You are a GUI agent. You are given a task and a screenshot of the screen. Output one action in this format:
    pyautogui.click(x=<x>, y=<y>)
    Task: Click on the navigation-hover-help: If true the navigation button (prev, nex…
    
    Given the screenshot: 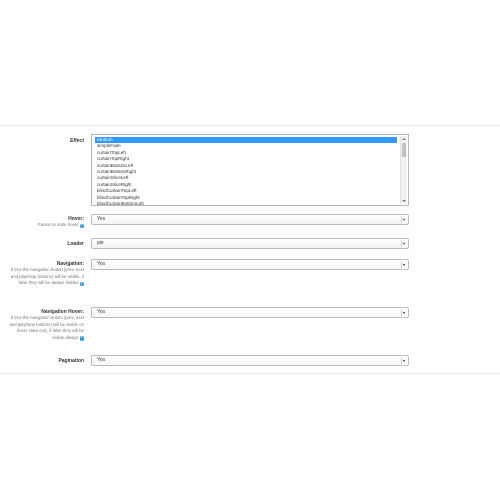 What is the action you would take?
    pyautogui.click(x=44, y=328)
    